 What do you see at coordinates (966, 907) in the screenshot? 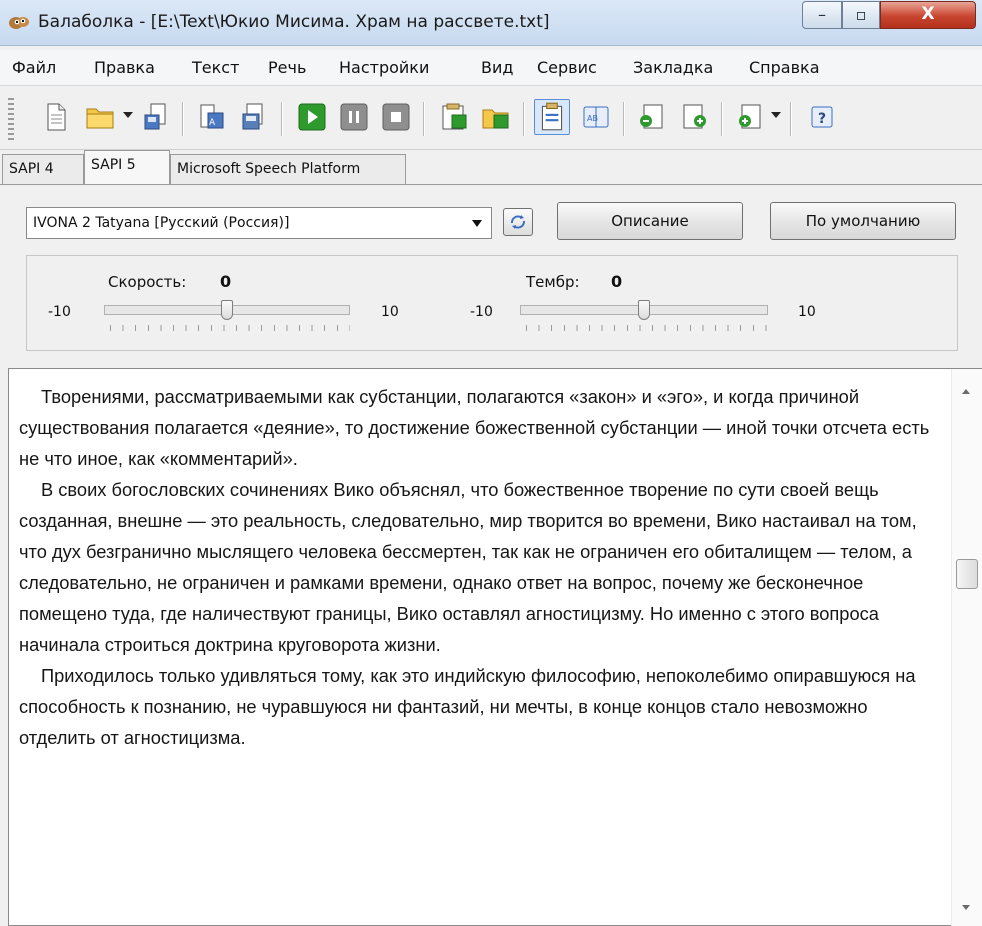
I see `scroll-down-icon` at bounding box center [966, 907].